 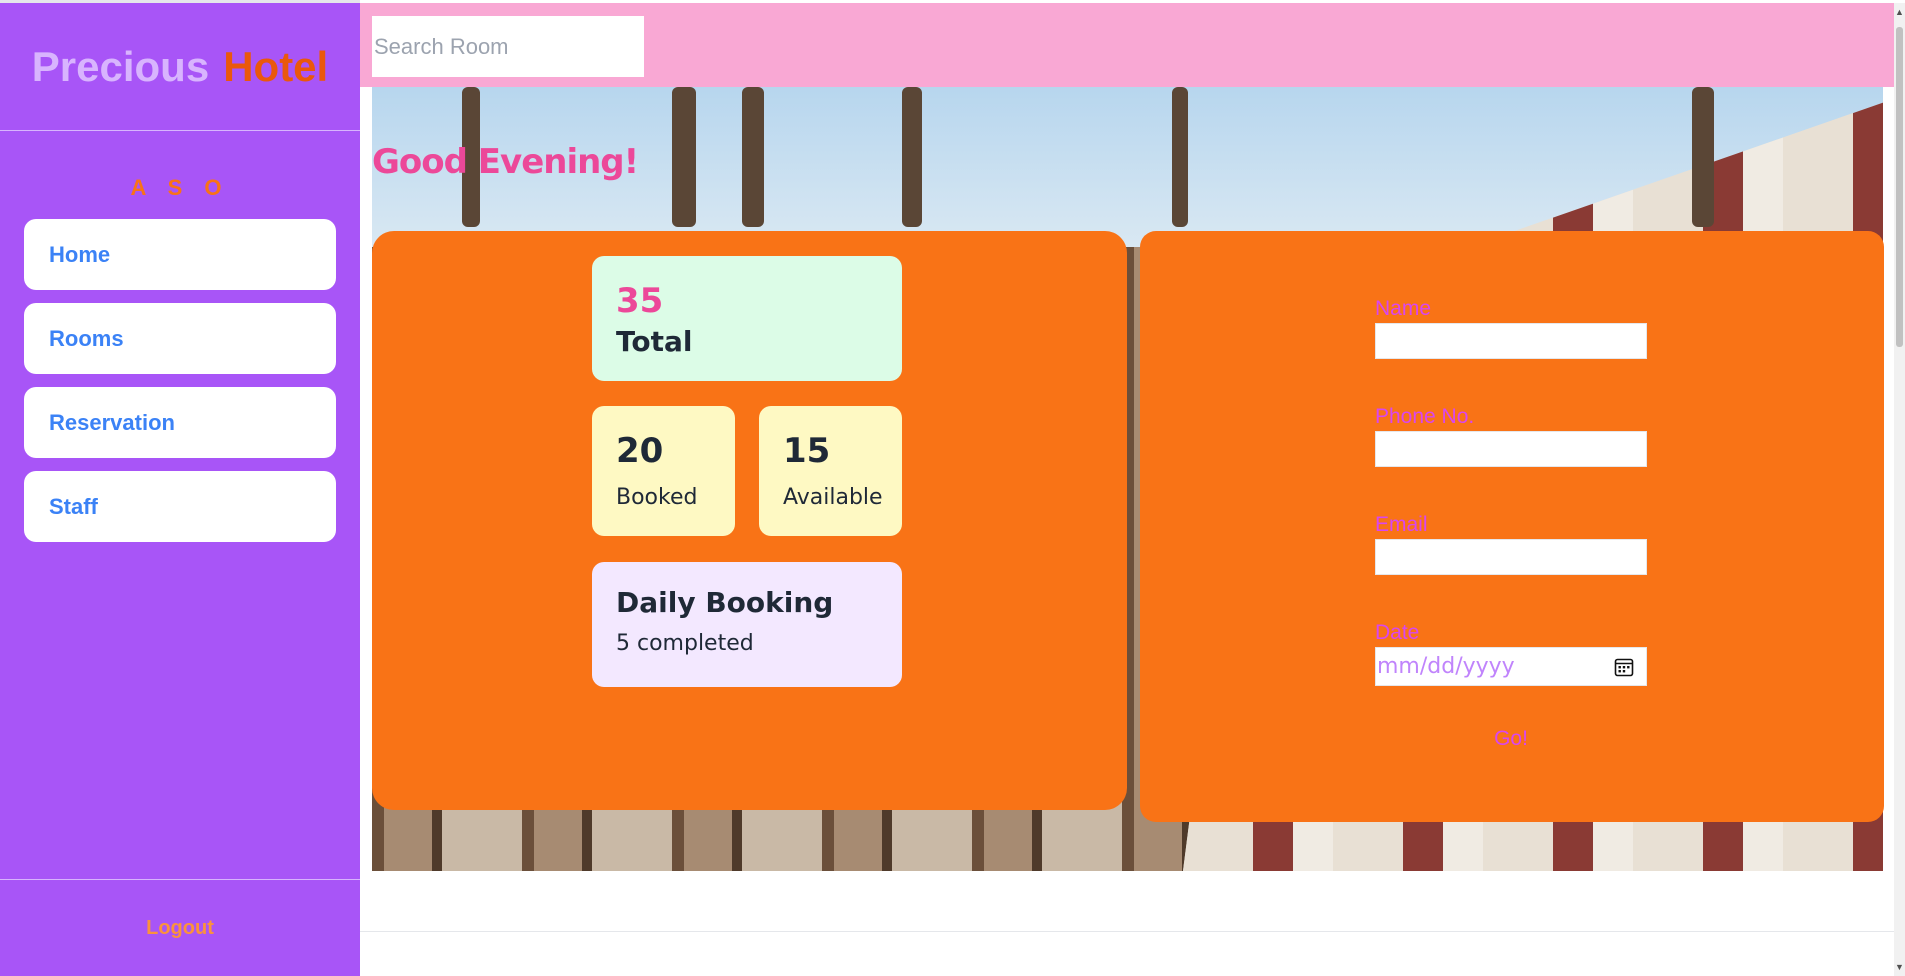 I want to click on phone-label: Phone No., so click(x=1425, y=416).